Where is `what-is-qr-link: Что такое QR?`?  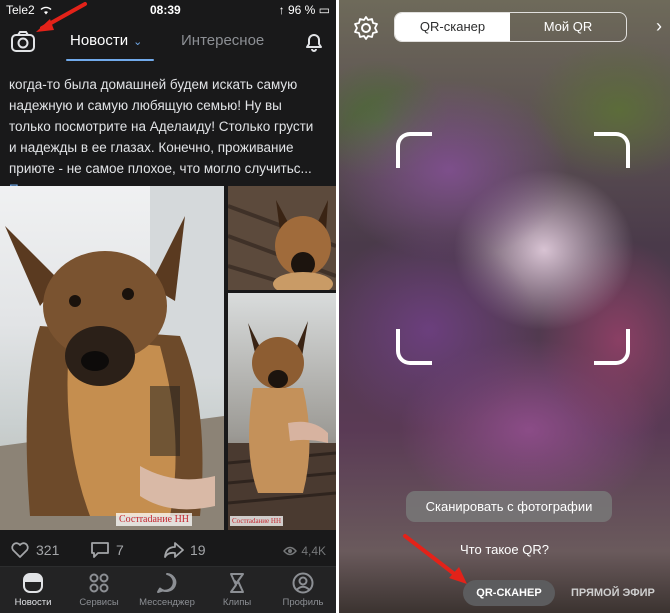 what-is-qr-link: Что такое QR? is located at coordinates (504, 549).